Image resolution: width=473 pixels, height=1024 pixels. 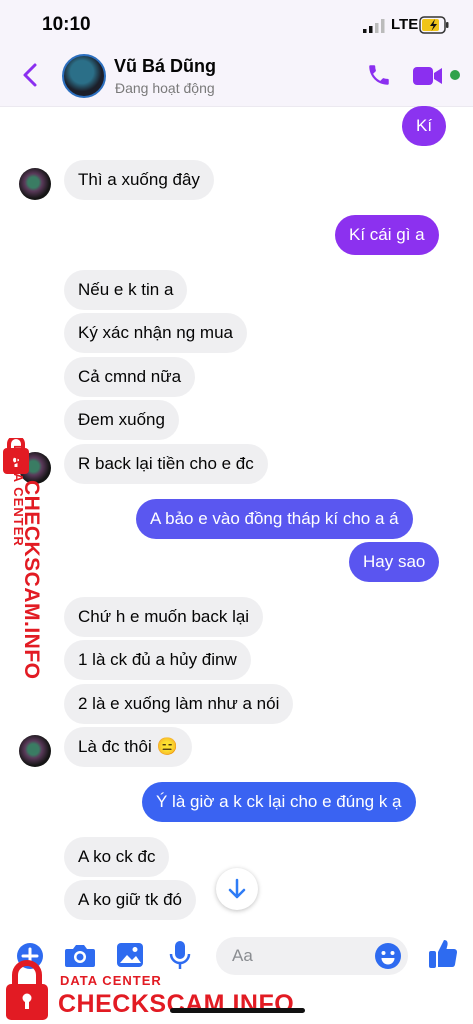 I want to click on home-indicator, so click(x=237, y=1010).